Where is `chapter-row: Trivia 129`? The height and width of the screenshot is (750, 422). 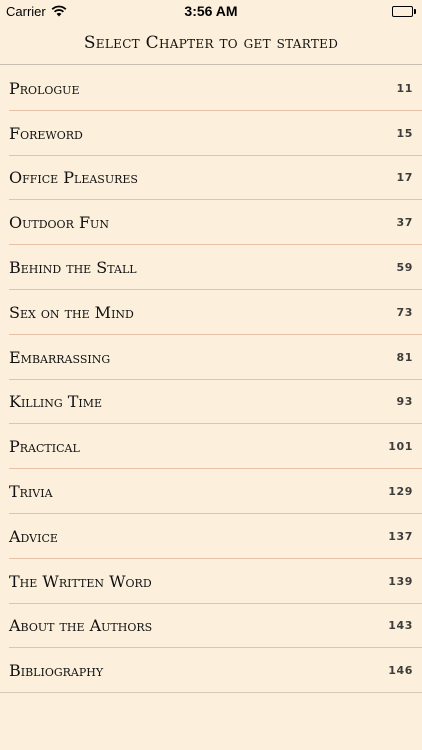
chapter-row: Trivia 129 is located at coordinates (211, 491).